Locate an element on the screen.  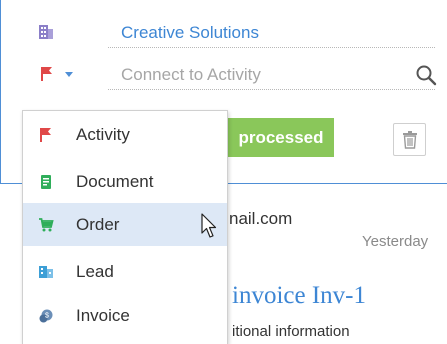
menu-item-activity: Activity is located at coordinates (125, 134).